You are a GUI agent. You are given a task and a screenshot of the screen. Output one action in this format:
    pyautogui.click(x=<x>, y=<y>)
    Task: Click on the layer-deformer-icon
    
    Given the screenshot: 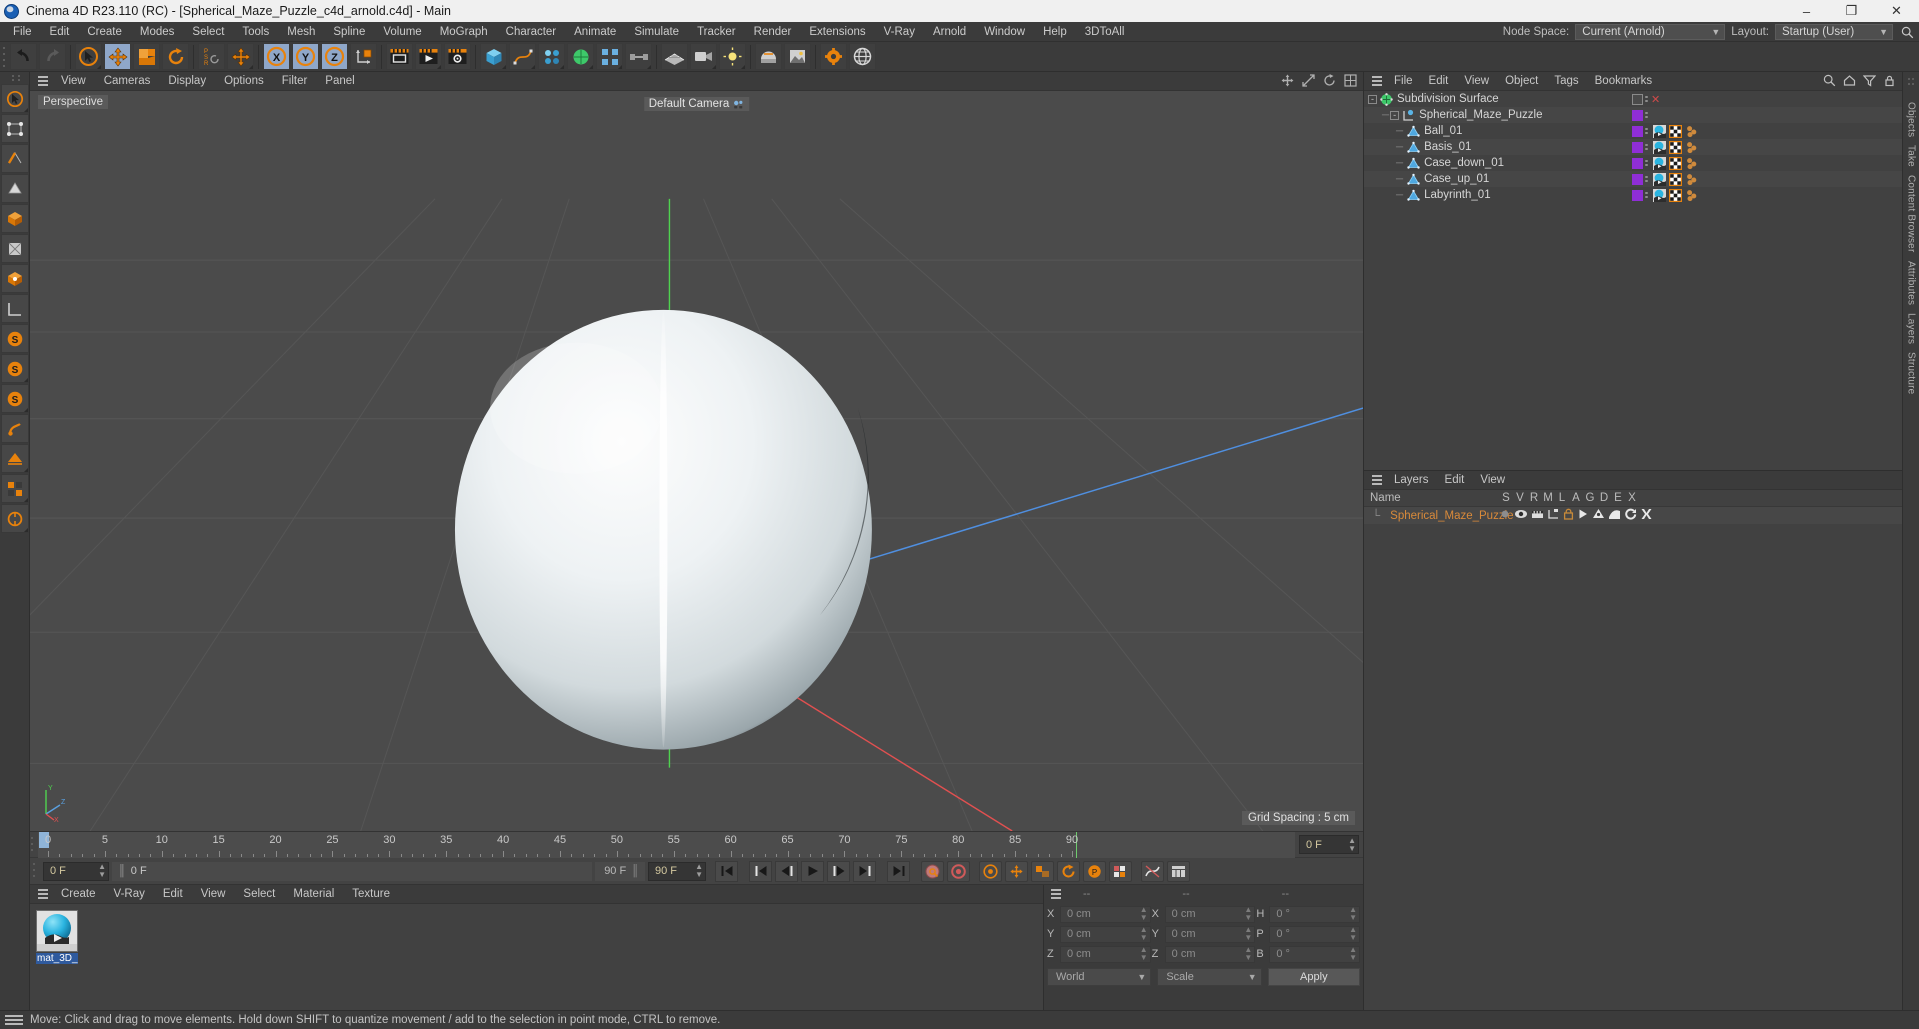 What is the action you would take?
    pyautogui.click(x=1614, y=515)
    